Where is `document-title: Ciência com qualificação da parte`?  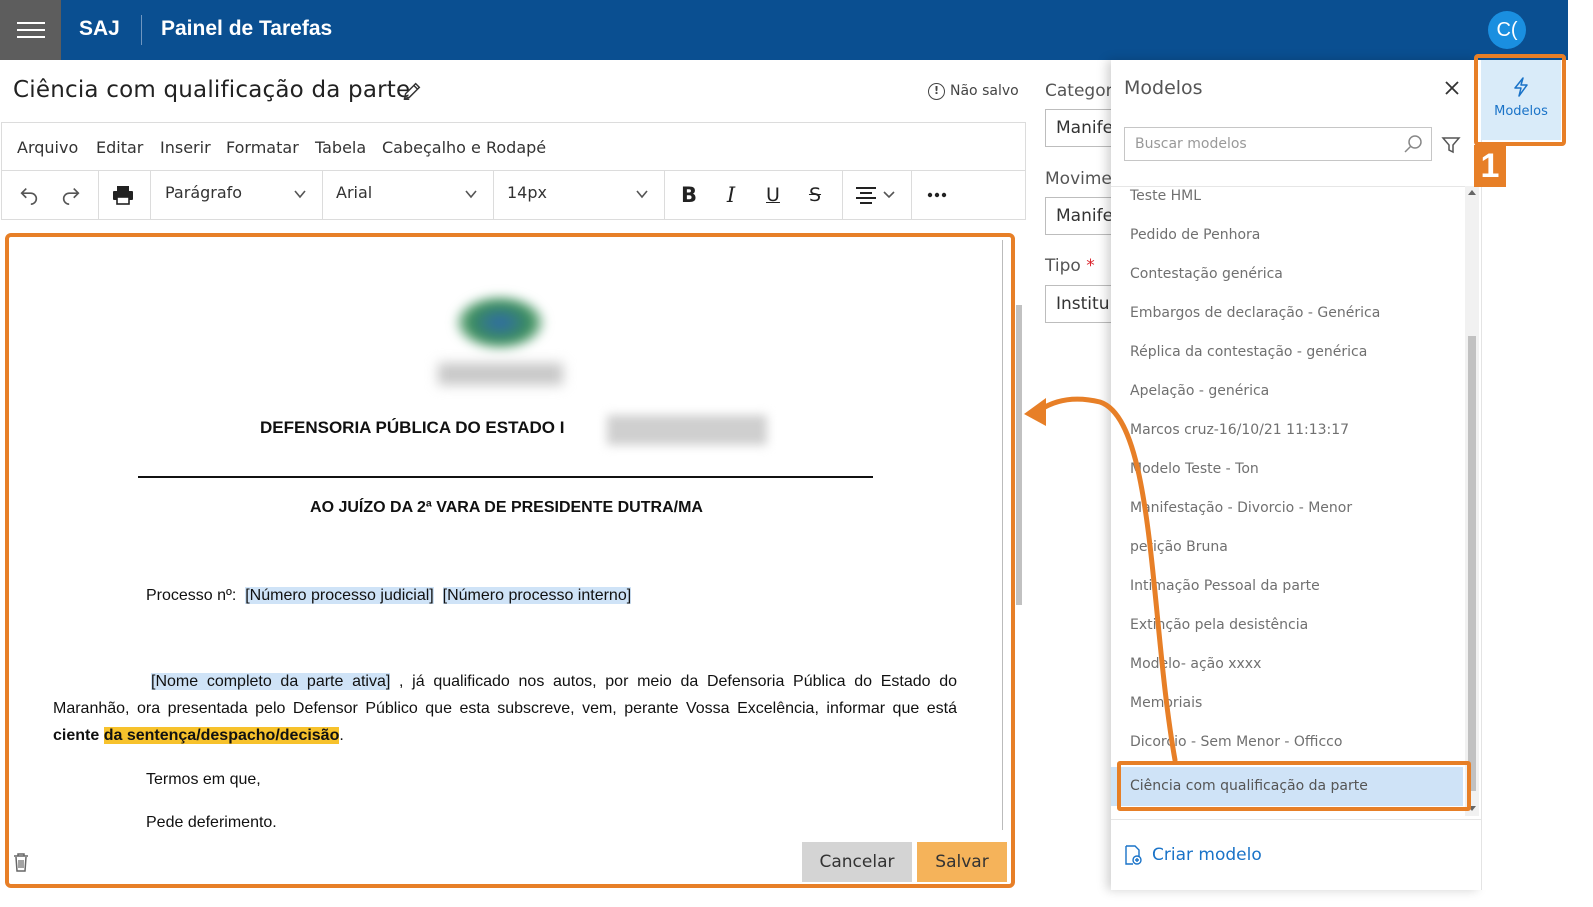 document-title: Ciência com qualificação da parte is located at coordinates (212, 90).